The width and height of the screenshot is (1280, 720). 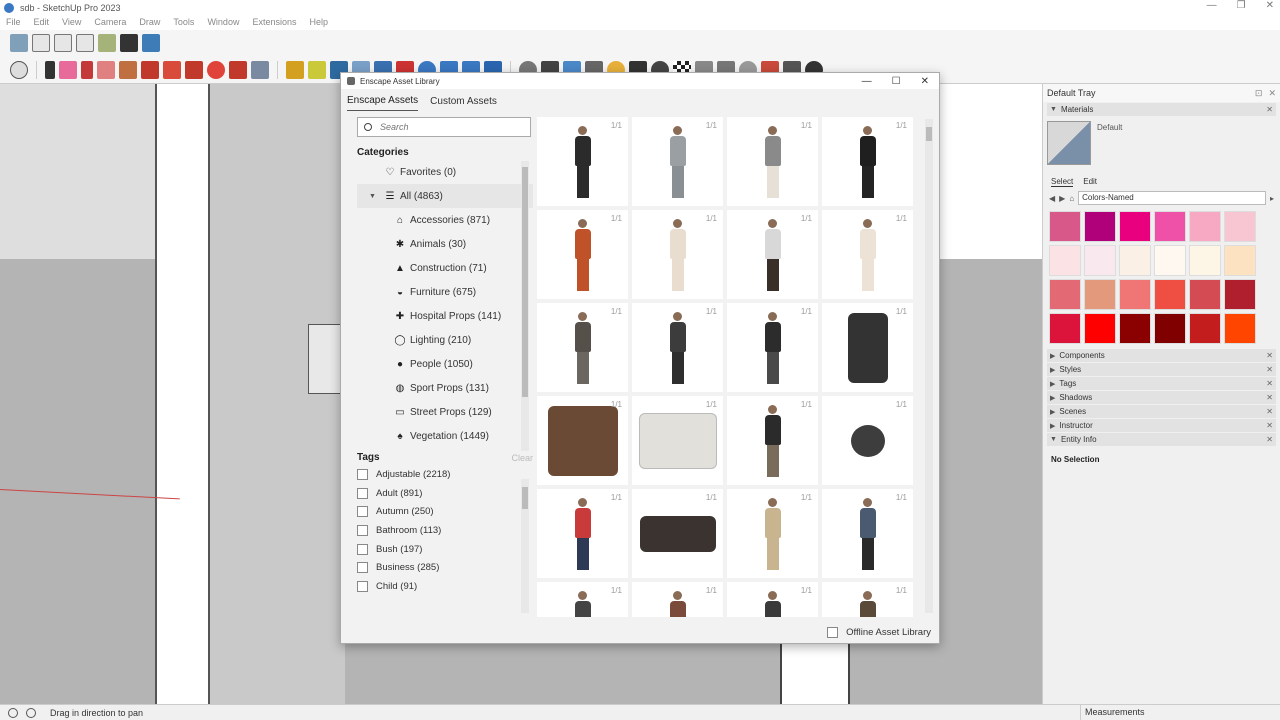 What do you see at coordinates (445, 474) in the screenshot?
I see `tag-item: Adjustable (2218)` at bounding box center [445, 474].